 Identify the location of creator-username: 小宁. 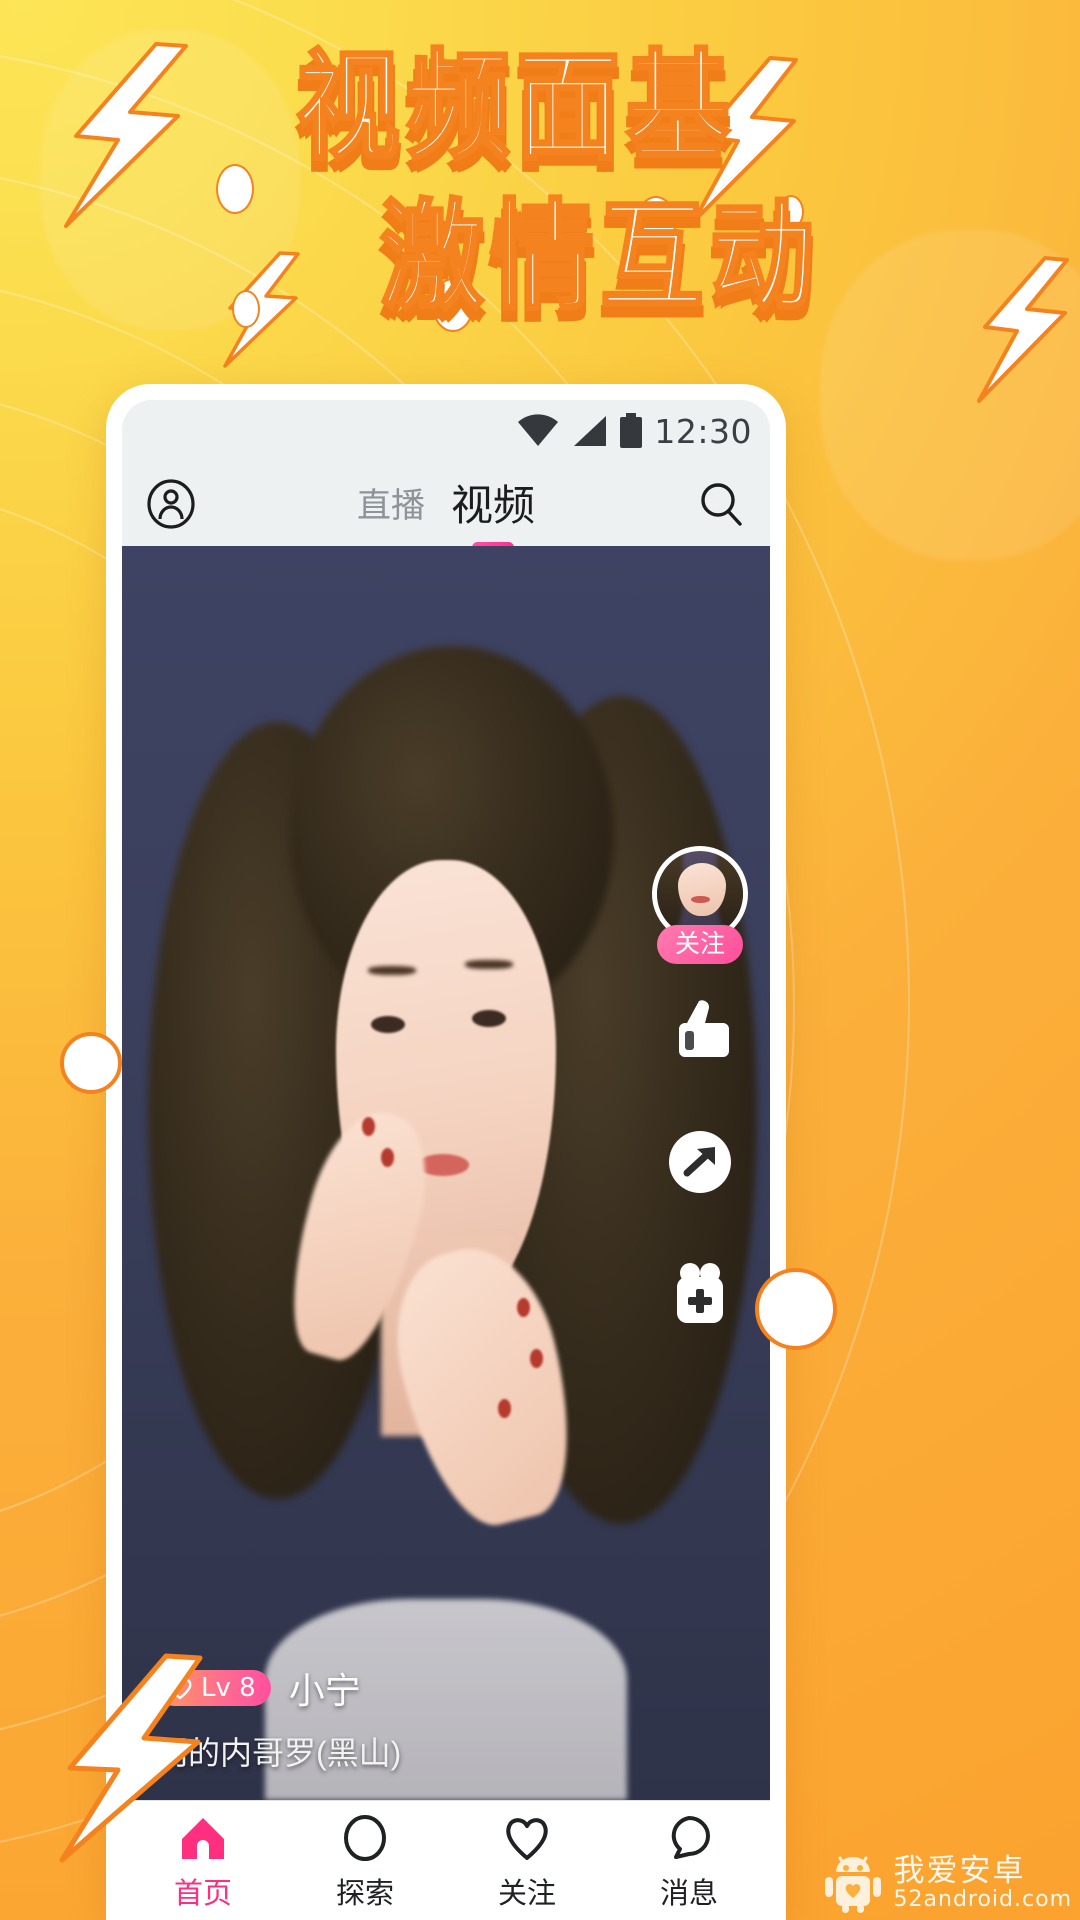
(324, 1690).